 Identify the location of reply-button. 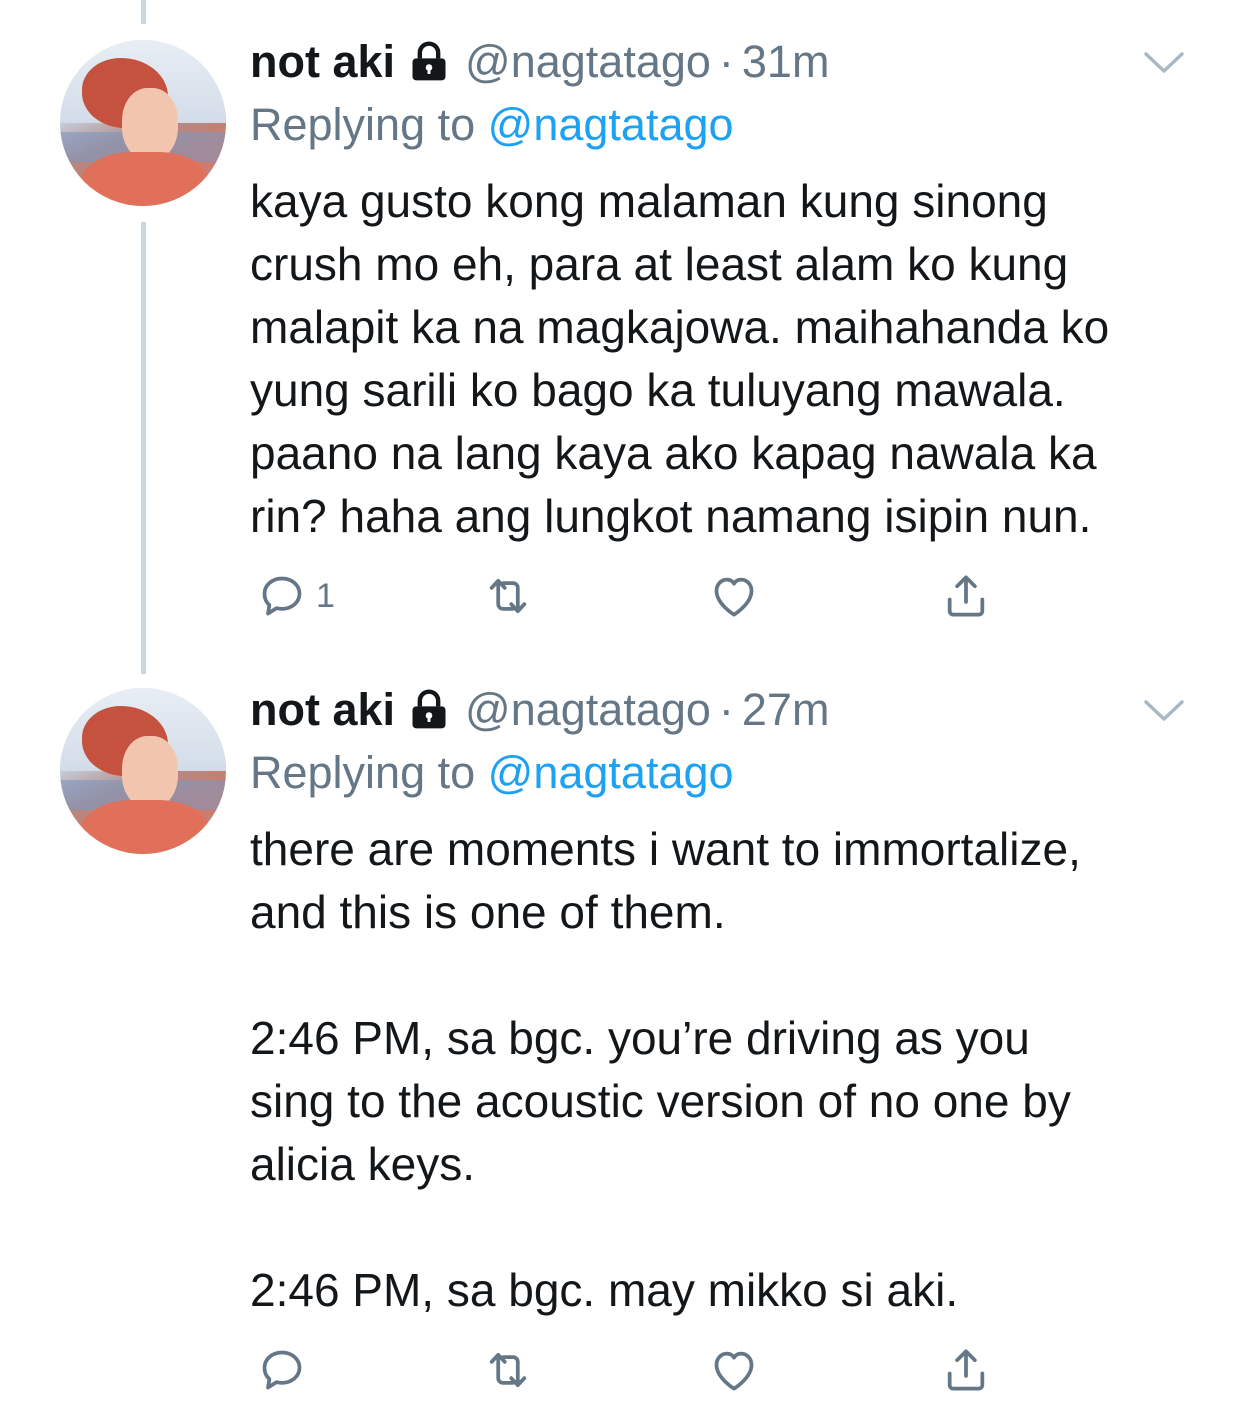
(285, 1370).